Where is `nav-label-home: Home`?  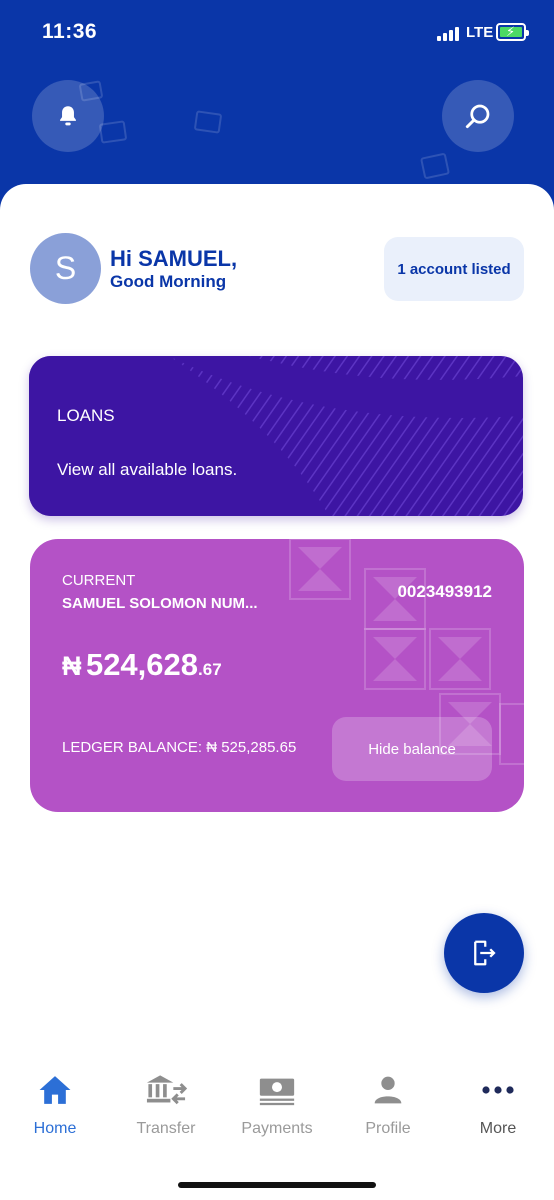 nav-label-home: Home is located at coordinates (55, 1128).